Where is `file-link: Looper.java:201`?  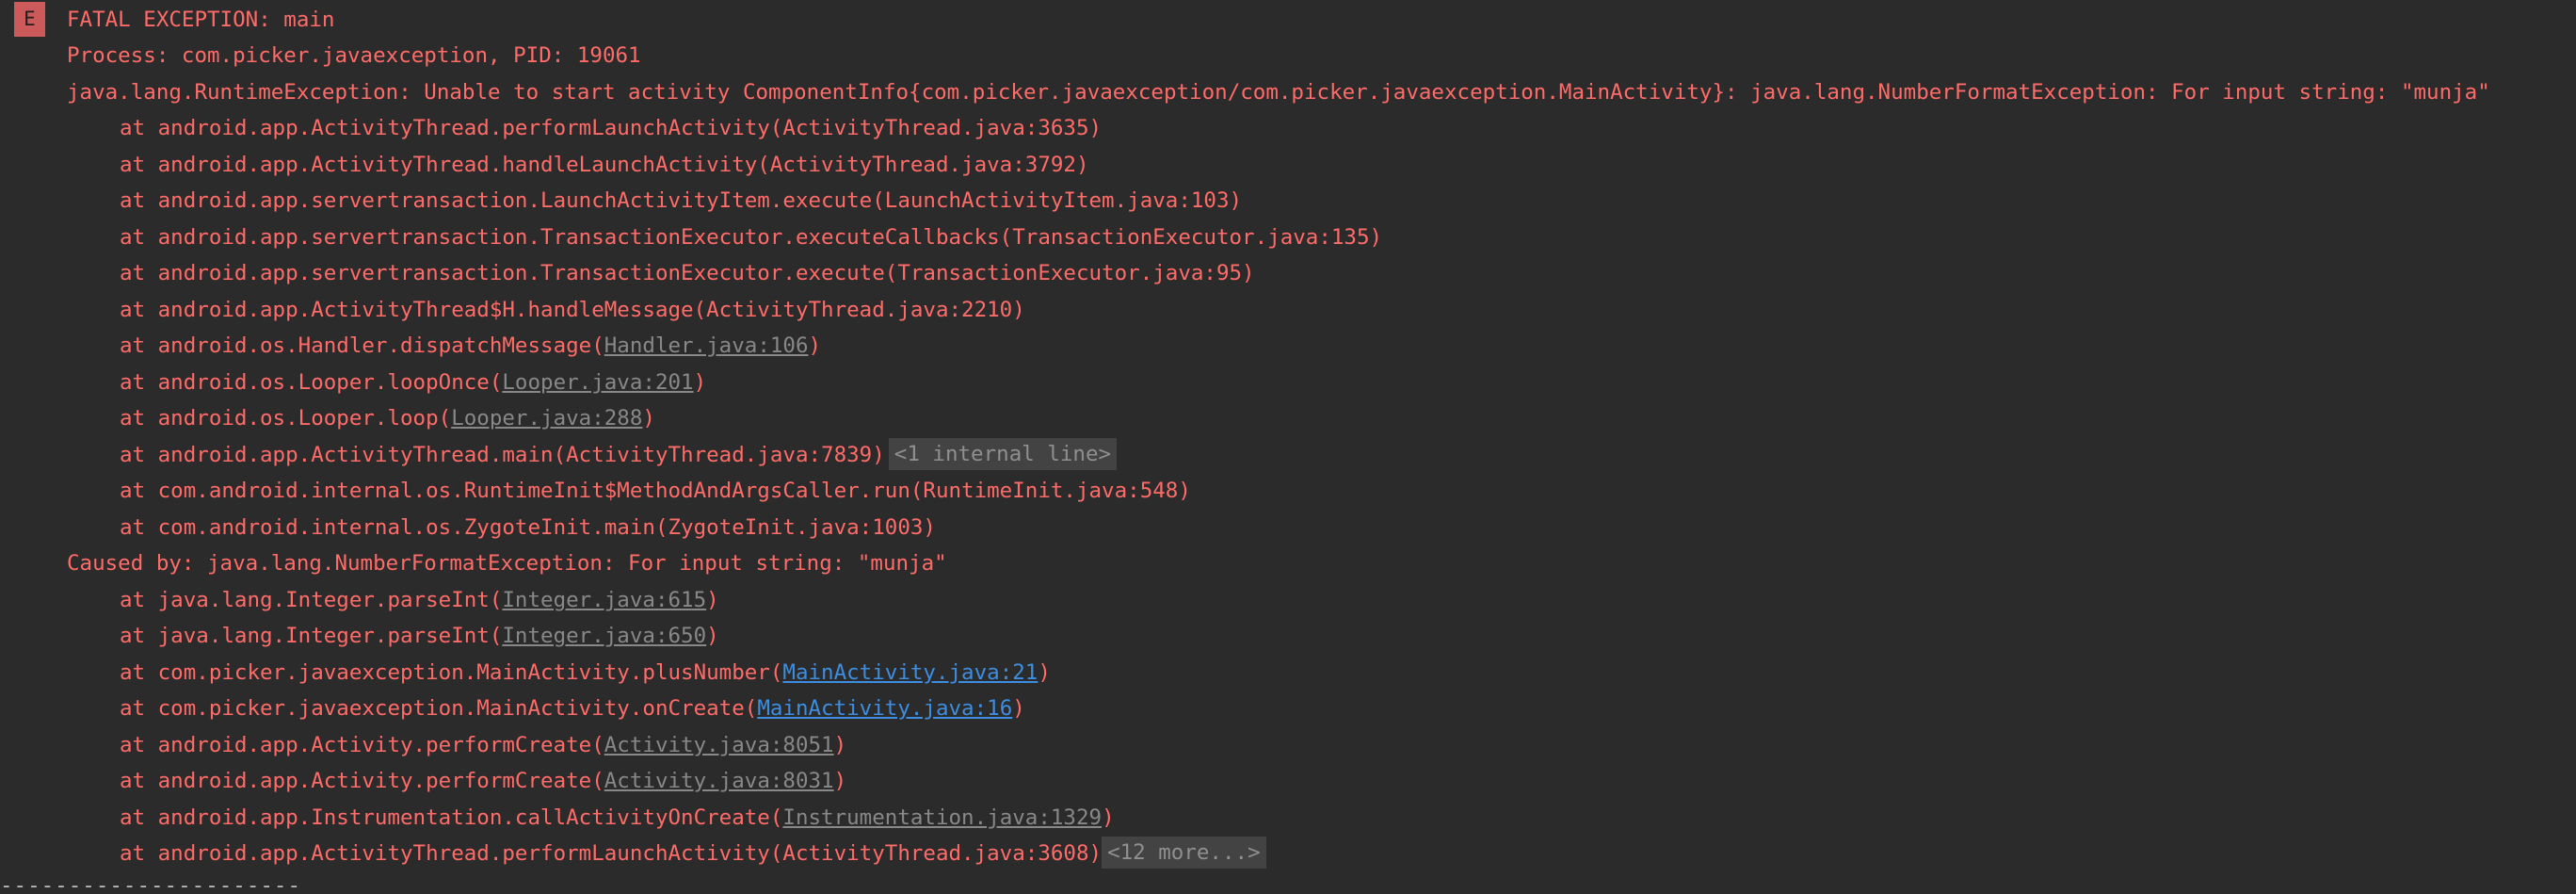
file-link: Looper.java:201 is located at coordinates (597, 383).